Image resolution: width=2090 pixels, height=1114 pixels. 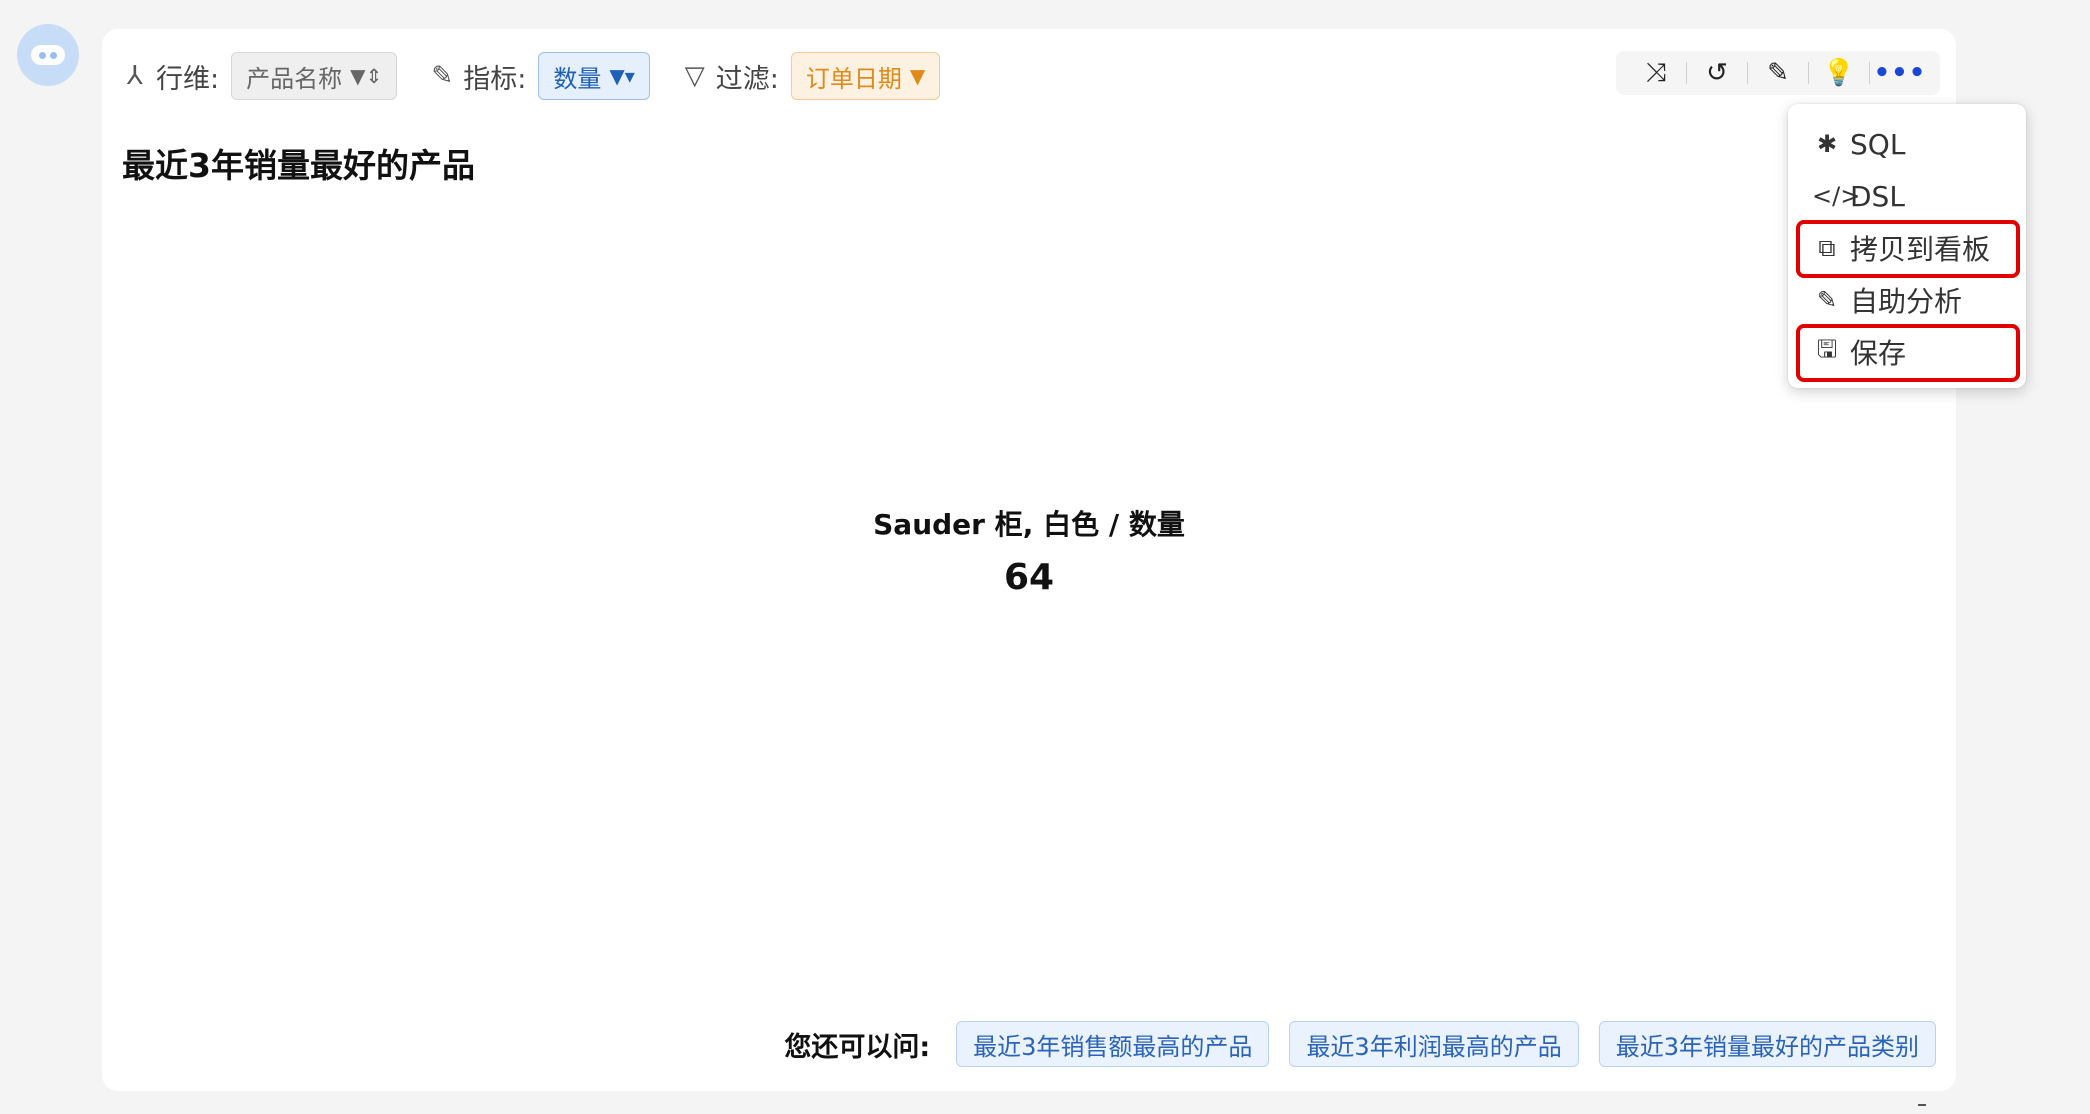 I want to click on filter-group: ▽ 过滤: 订单日期 ▼, so click(x=810, y=76).